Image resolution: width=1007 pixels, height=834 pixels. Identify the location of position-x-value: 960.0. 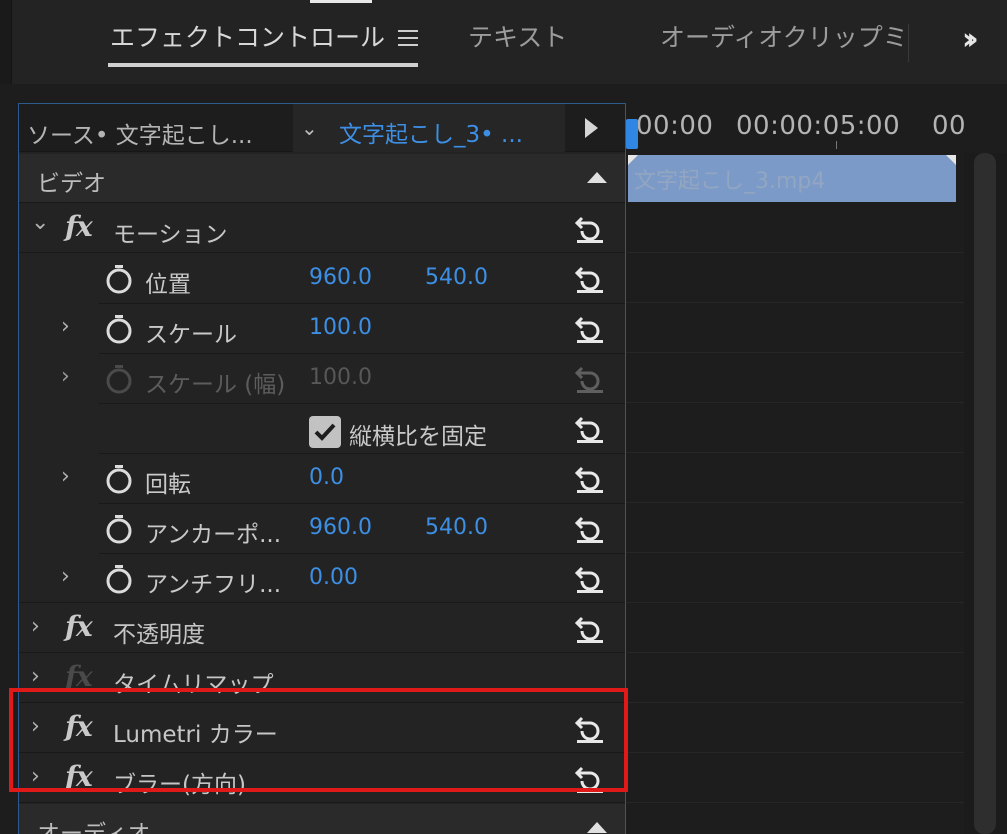
(340, 277).